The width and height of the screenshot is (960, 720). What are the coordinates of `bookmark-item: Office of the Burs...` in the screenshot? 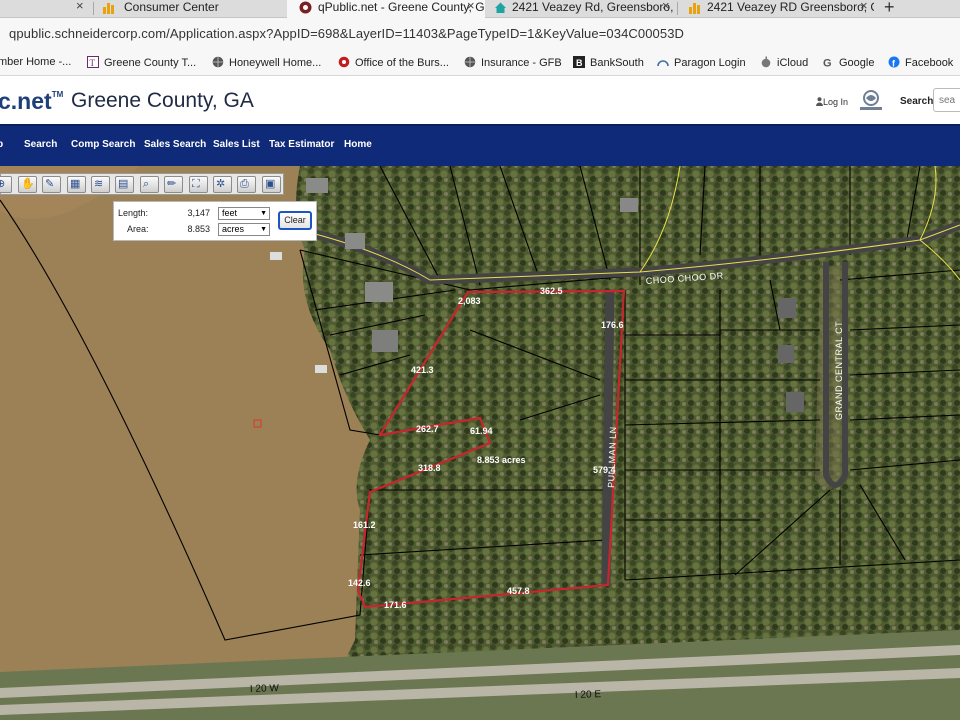 It's located at (393, 62).